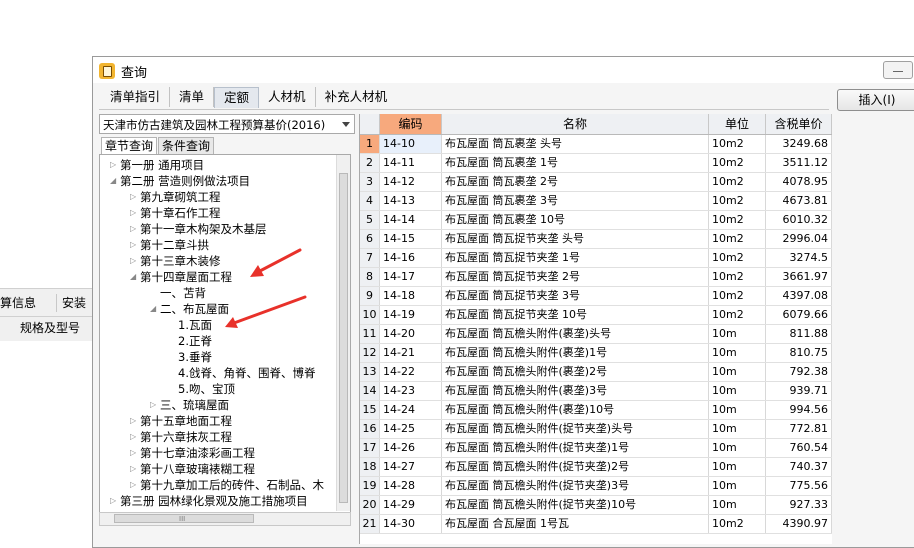  I want to click on column-header-name: 名称, so click(575, 124).